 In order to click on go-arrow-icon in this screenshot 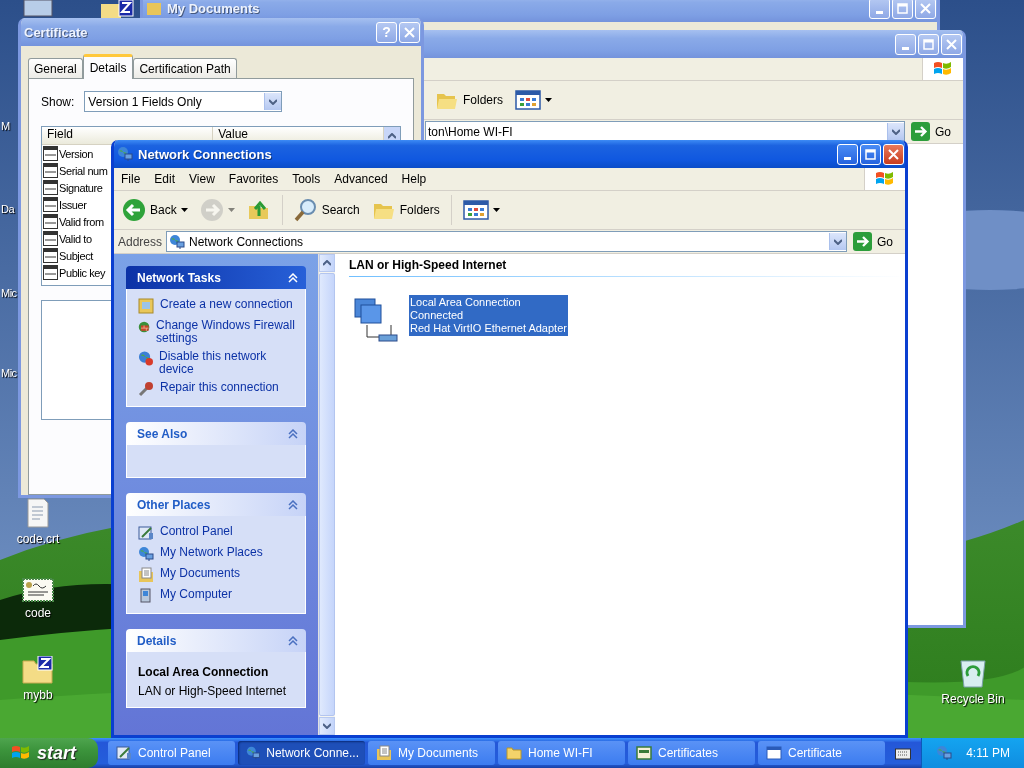, I will do `click(920, 131)`.